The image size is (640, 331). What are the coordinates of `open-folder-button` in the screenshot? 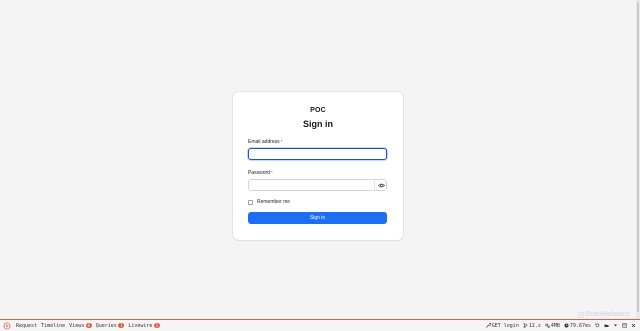 It's located at (606, 325).